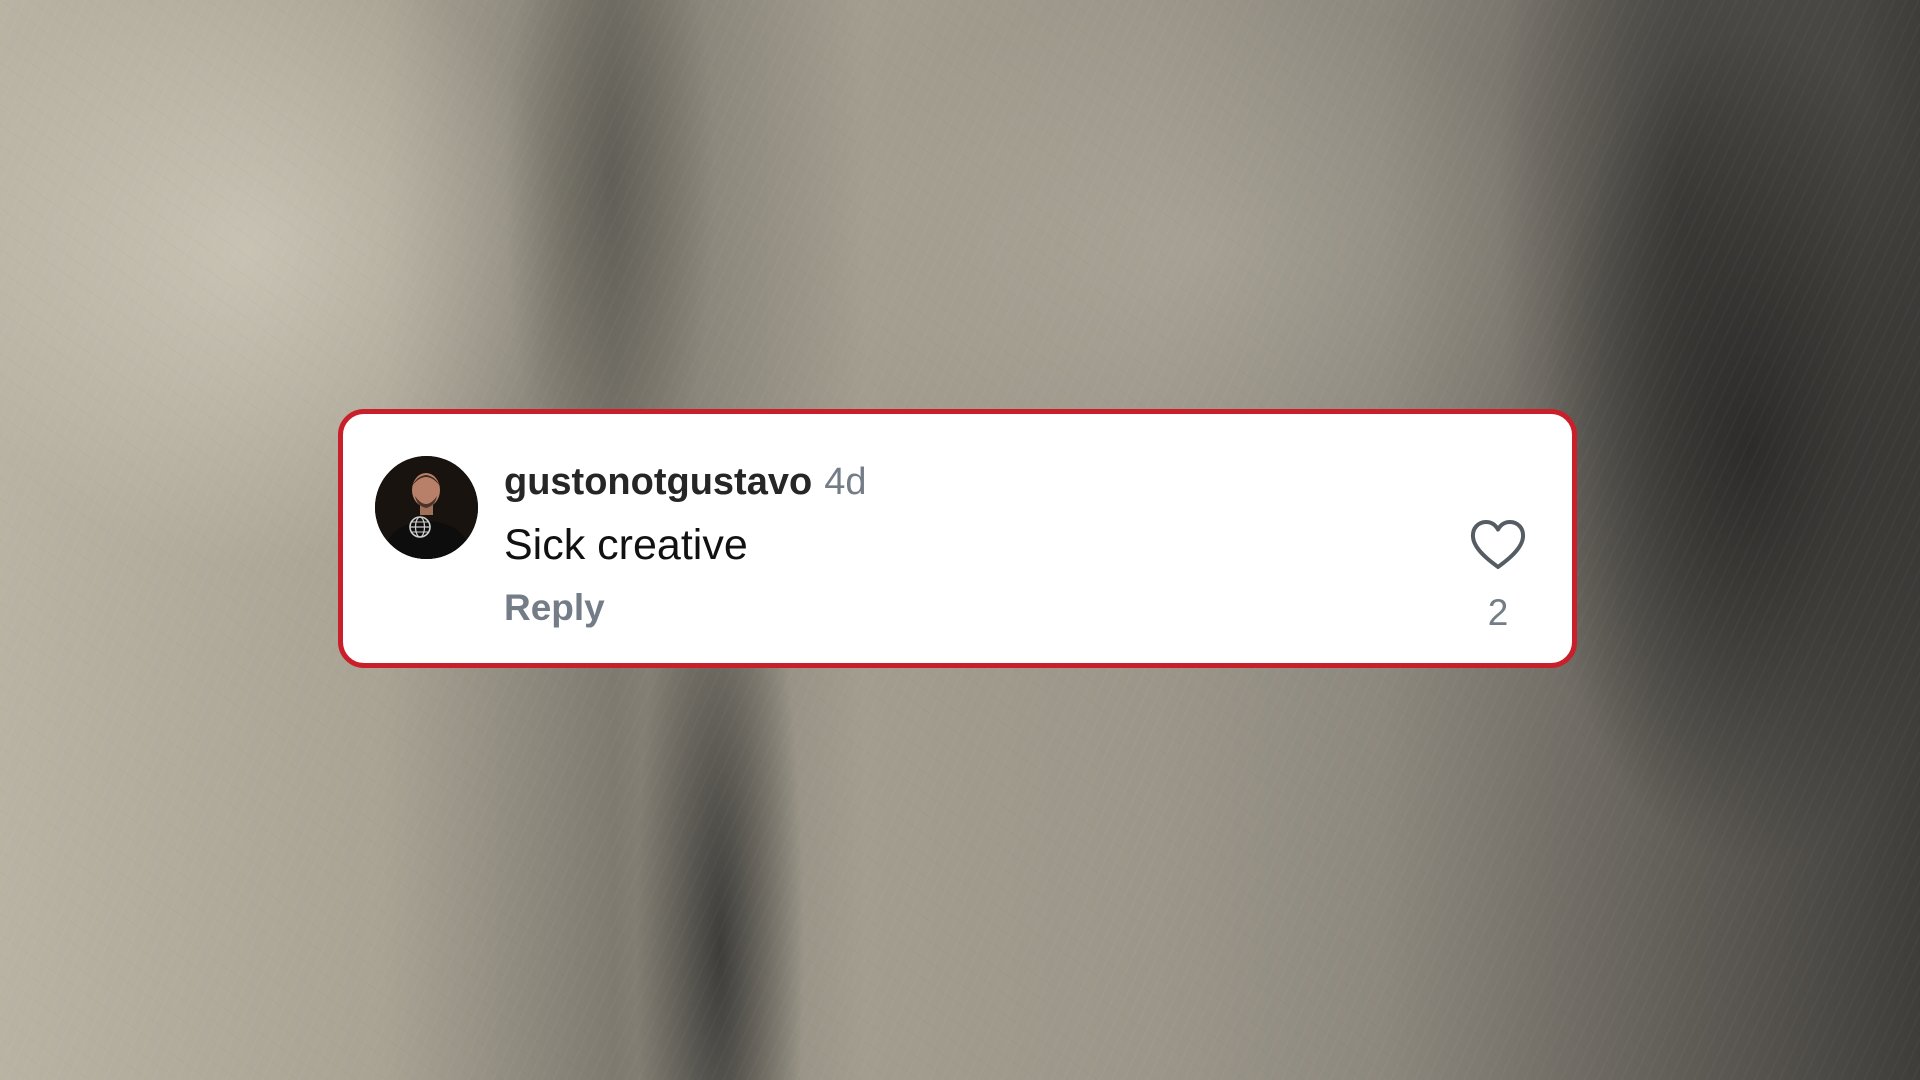  I want to click on heart-outline-icon, so click(1498, 544).